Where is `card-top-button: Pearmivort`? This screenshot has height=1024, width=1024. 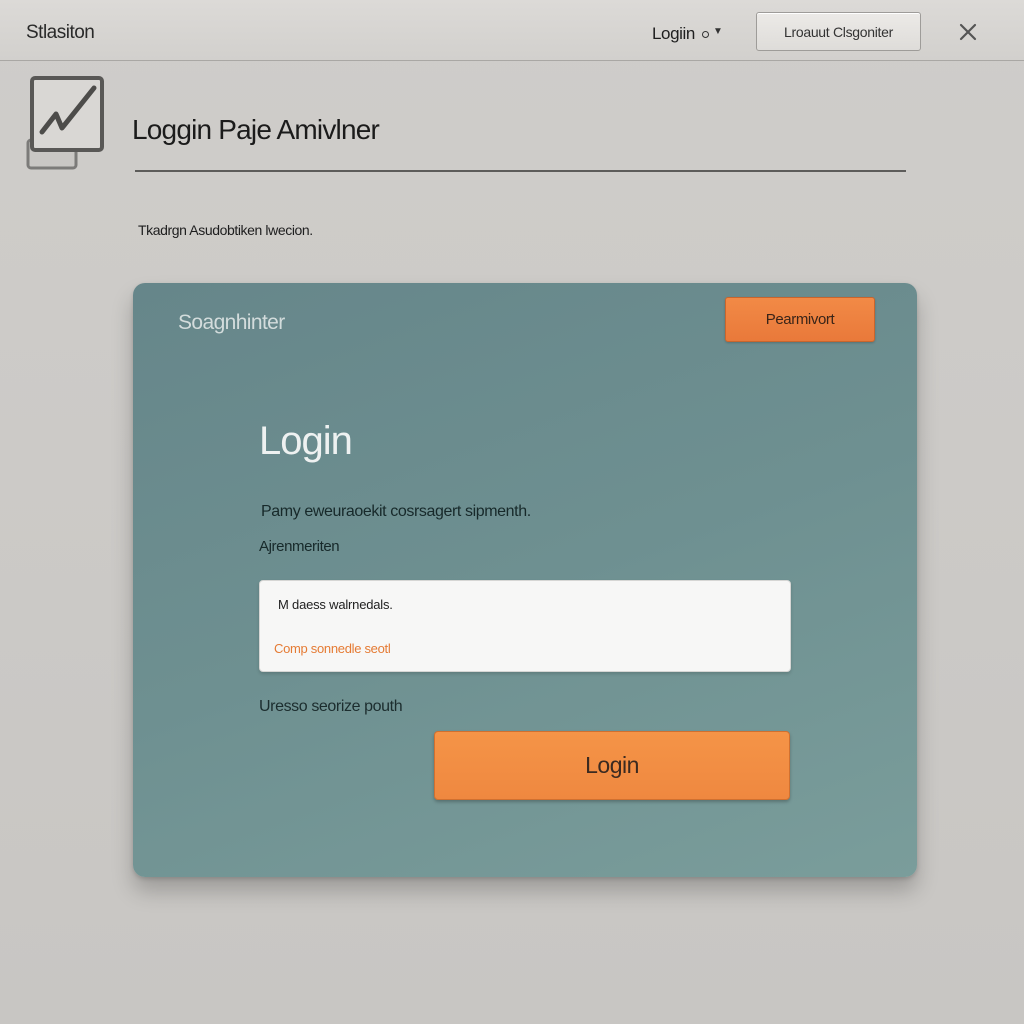 card-top-button: Pearmivort is located at coordinates (800, 319).